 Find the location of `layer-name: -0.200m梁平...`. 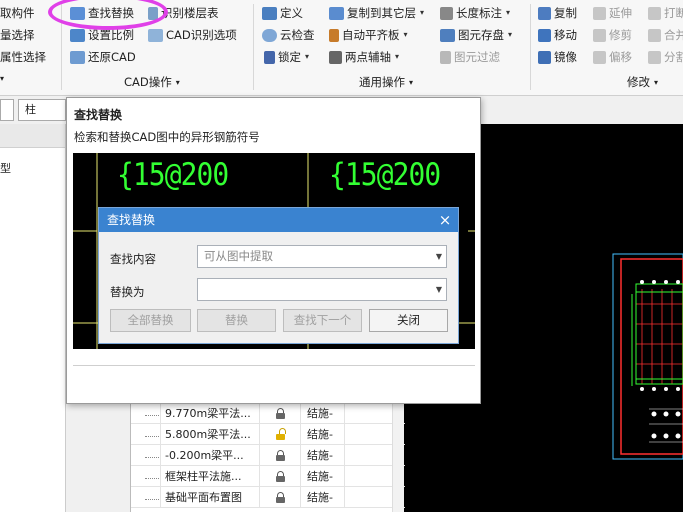

layer-name: -0.200m梁平... is located at coordinates (202, 455).